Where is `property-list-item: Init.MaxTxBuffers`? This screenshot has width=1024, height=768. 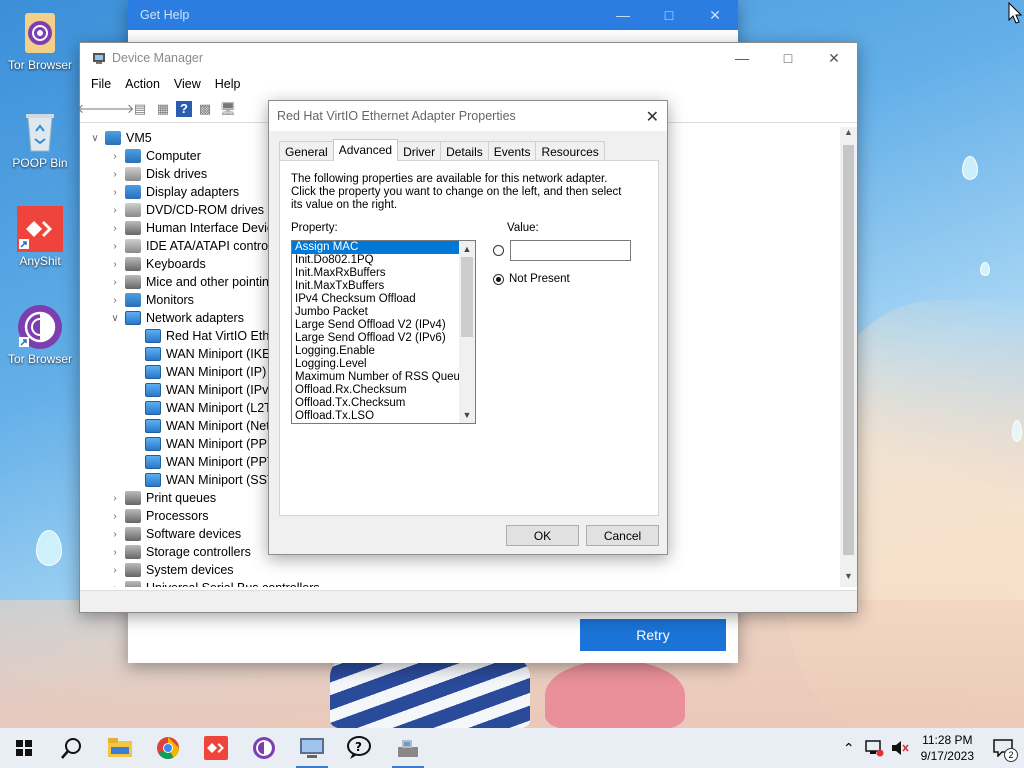 property-list-item: Init.MaxTxBuffers is located at coordinates (376, 286).